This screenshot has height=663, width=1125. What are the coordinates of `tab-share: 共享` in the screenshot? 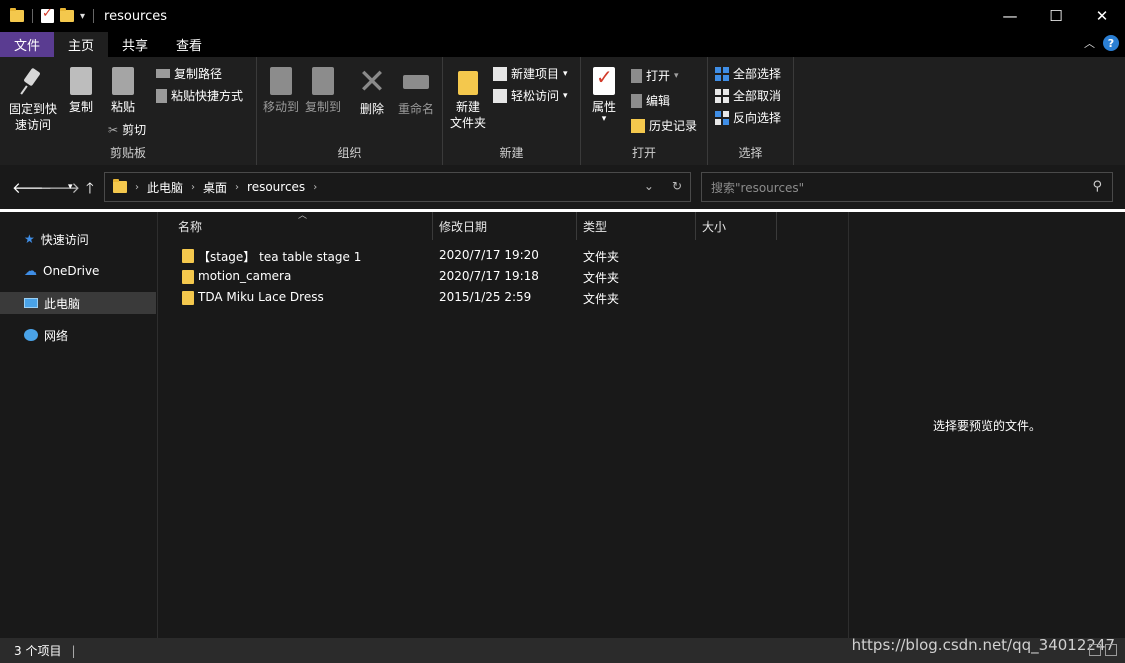 It's located at (135, 44).